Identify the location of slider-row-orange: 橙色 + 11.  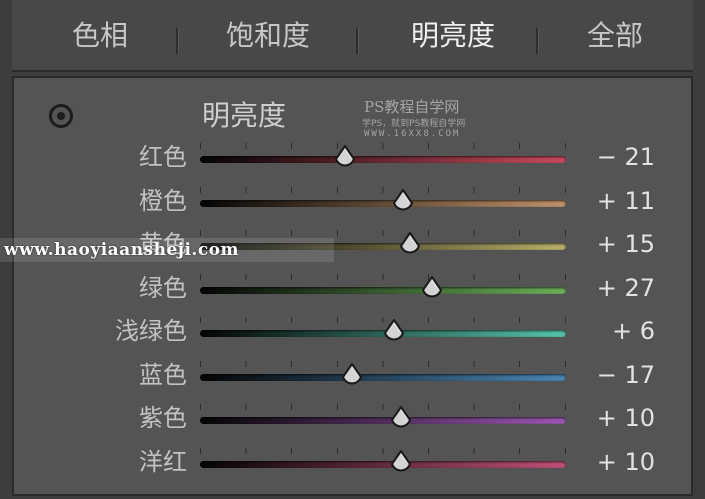
(352, 202).